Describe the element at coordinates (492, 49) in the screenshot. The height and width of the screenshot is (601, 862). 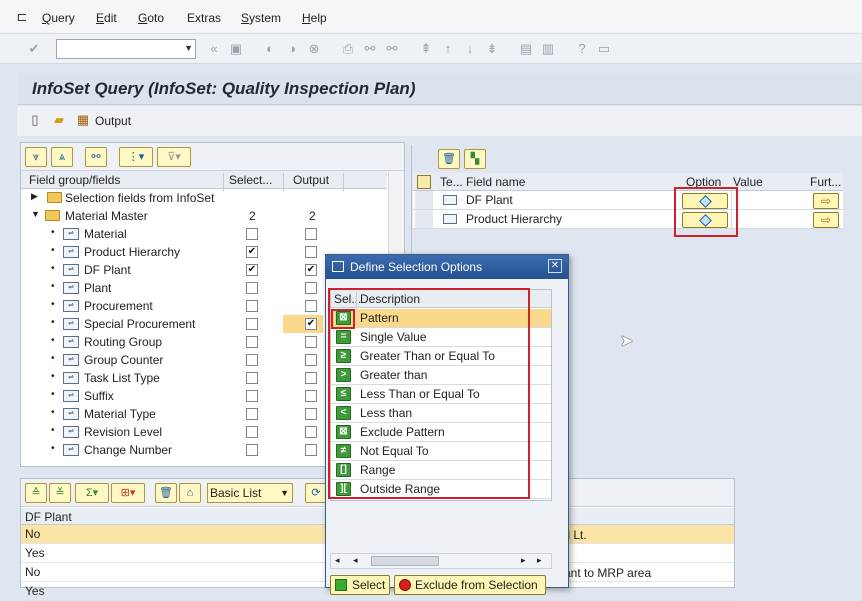
I see `last-page-icon: ⇟` at that location.